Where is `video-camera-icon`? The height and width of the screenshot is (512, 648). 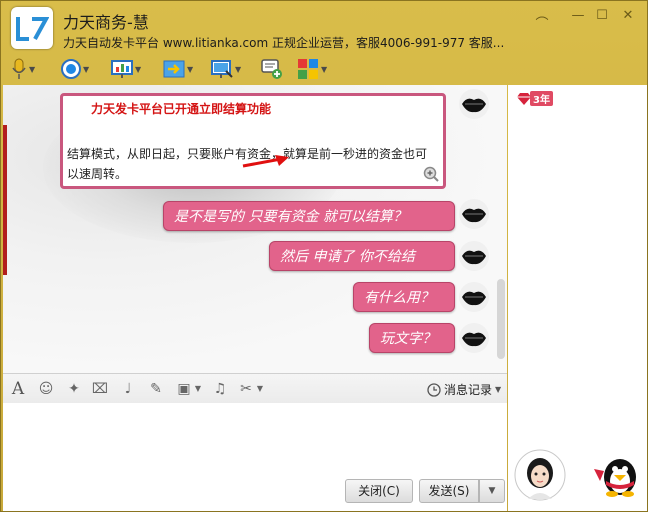
video-camera-icon is located at coordinates (71, 69).